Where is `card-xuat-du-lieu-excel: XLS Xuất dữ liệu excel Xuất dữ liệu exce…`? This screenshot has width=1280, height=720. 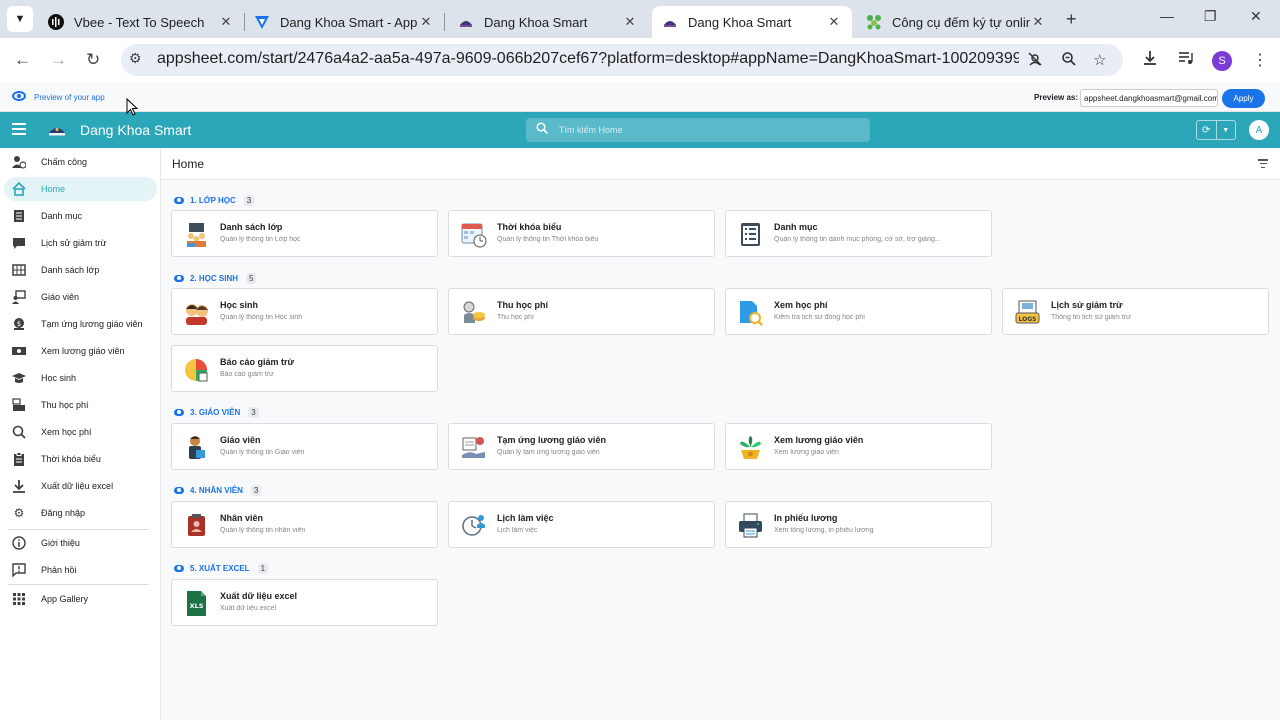
card-xuat-du-lieu-excel: XLS Xuất dữ liệu excel Xuất dữ liệu exce… is located at coordinates (304, 602).